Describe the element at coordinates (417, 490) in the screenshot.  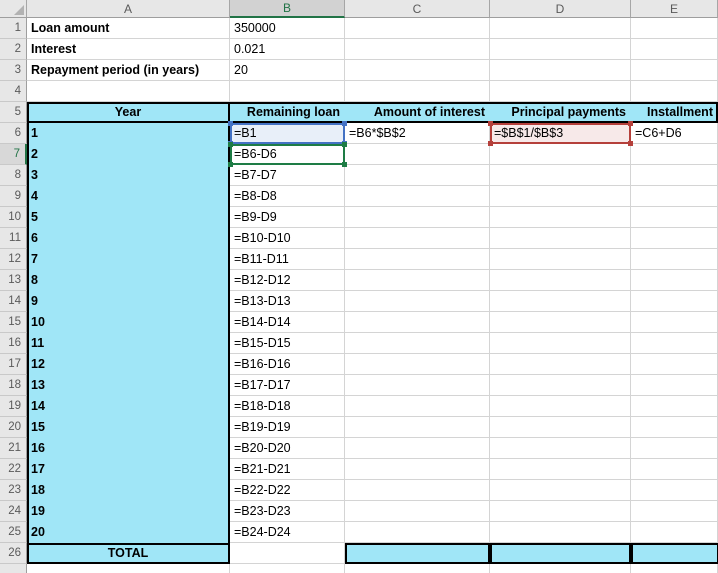
I see `cell-C23` at that location.